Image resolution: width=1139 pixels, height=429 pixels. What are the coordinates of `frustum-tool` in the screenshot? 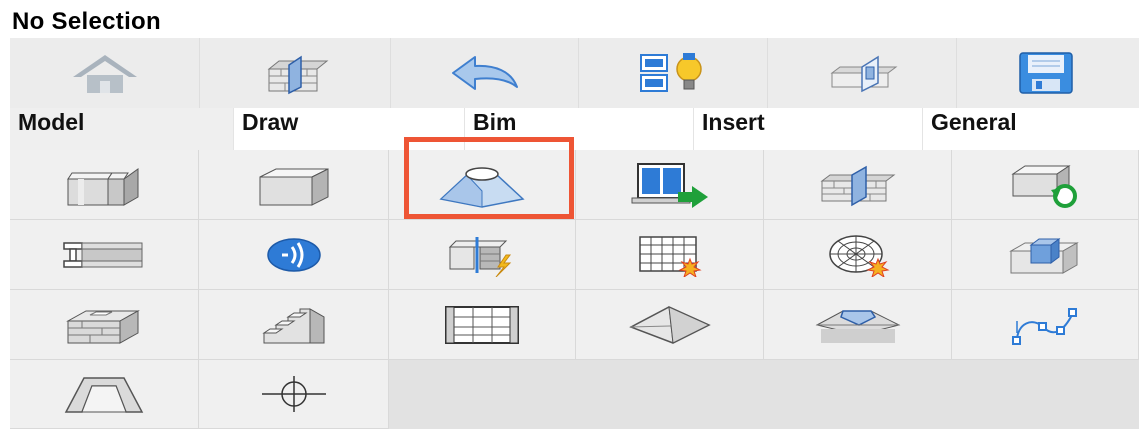 It's located at (482, 185).